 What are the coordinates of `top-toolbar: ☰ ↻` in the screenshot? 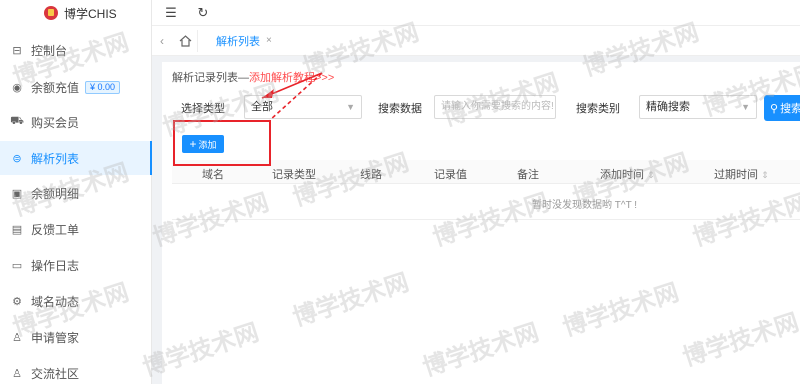 It's located at (476, 13).